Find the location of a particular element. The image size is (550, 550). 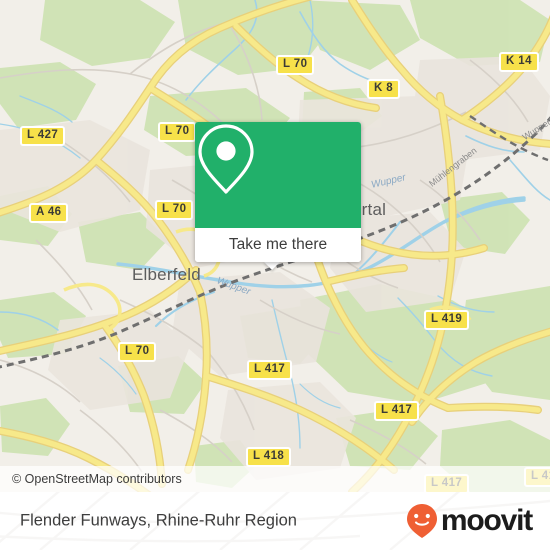

road-shield: L 427 is located at coordinates (43, 136).